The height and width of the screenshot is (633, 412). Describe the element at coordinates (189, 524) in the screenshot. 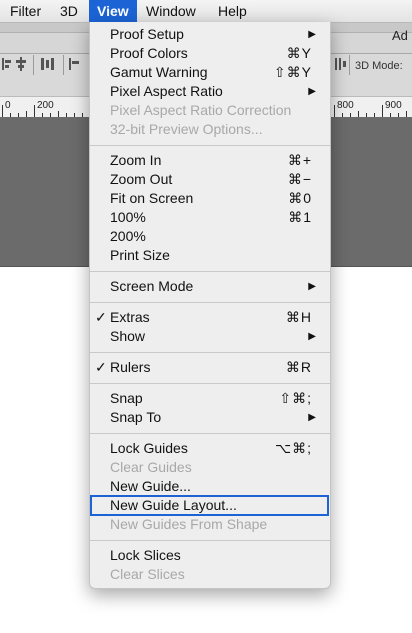

I see `menu-item-label: New Guides From Shape` at that location.